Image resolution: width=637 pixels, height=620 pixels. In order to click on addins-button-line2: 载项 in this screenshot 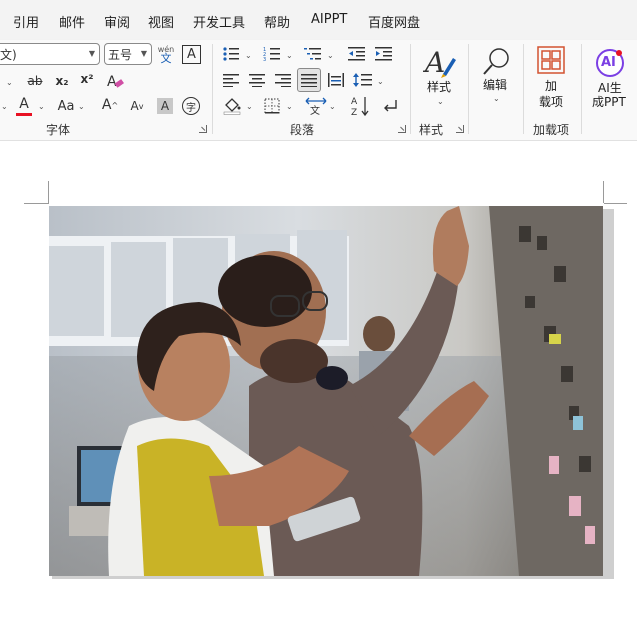, I will do `click(551, 102)`.